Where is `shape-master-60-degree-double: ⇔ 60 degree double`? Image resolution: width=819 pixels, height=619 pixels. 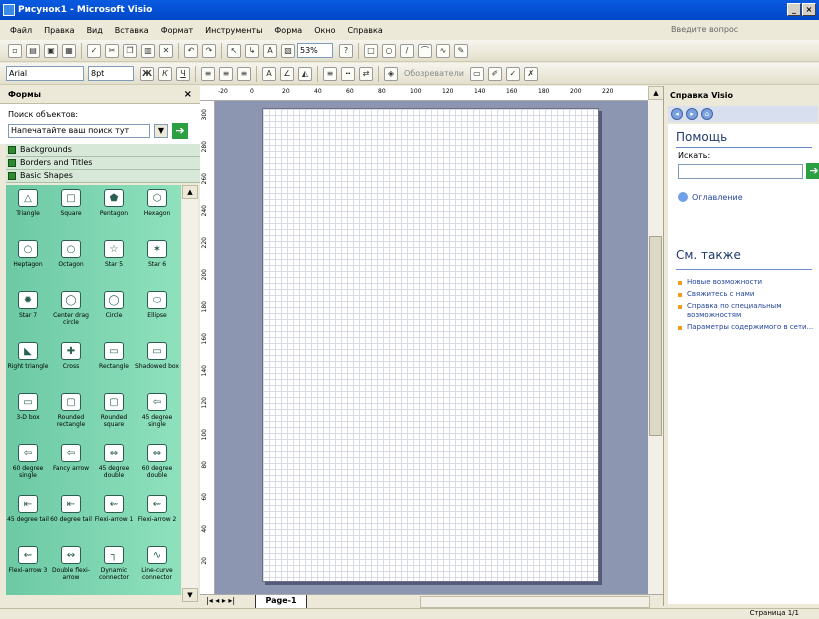 shape-master-60-degree-double: ⇔ 60 degree double is located at coordinates (157, 459).